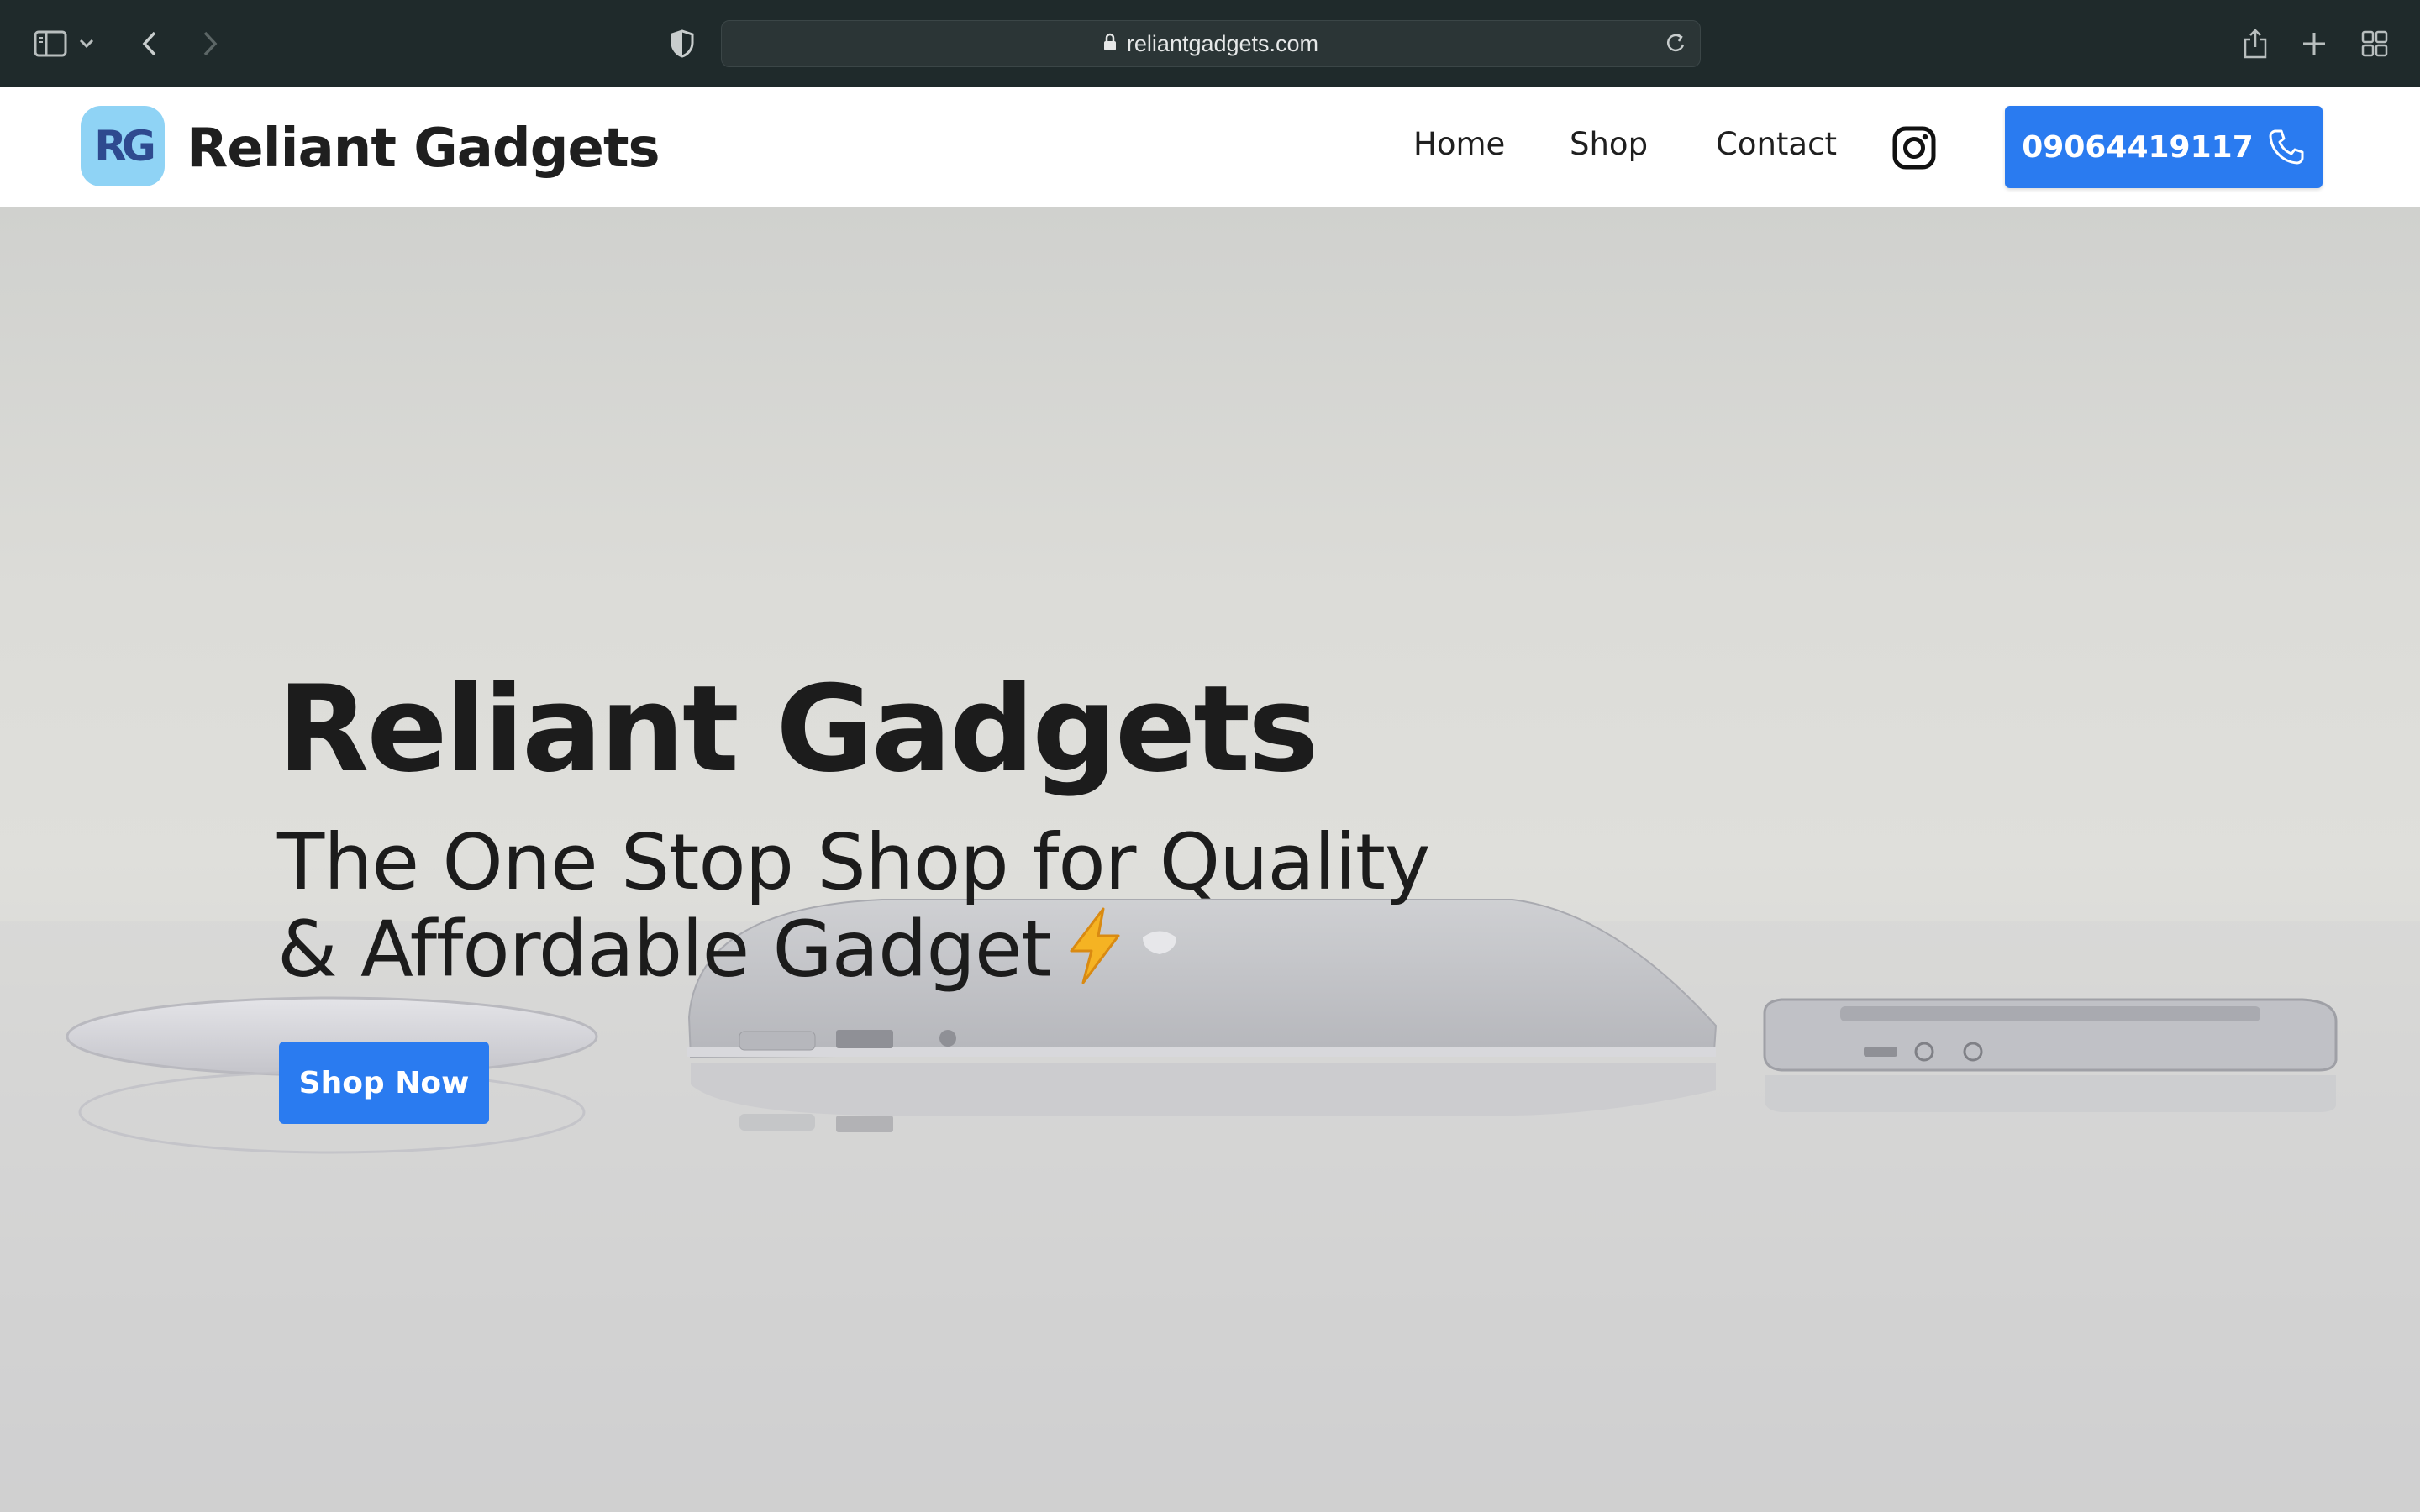 The width and height of the screenshot is (2420, 1512). What do you see at coordinates (1094, 954) in the screenshot?
I see `lightning-bolt-icon` at bounding box center [1094, 954].